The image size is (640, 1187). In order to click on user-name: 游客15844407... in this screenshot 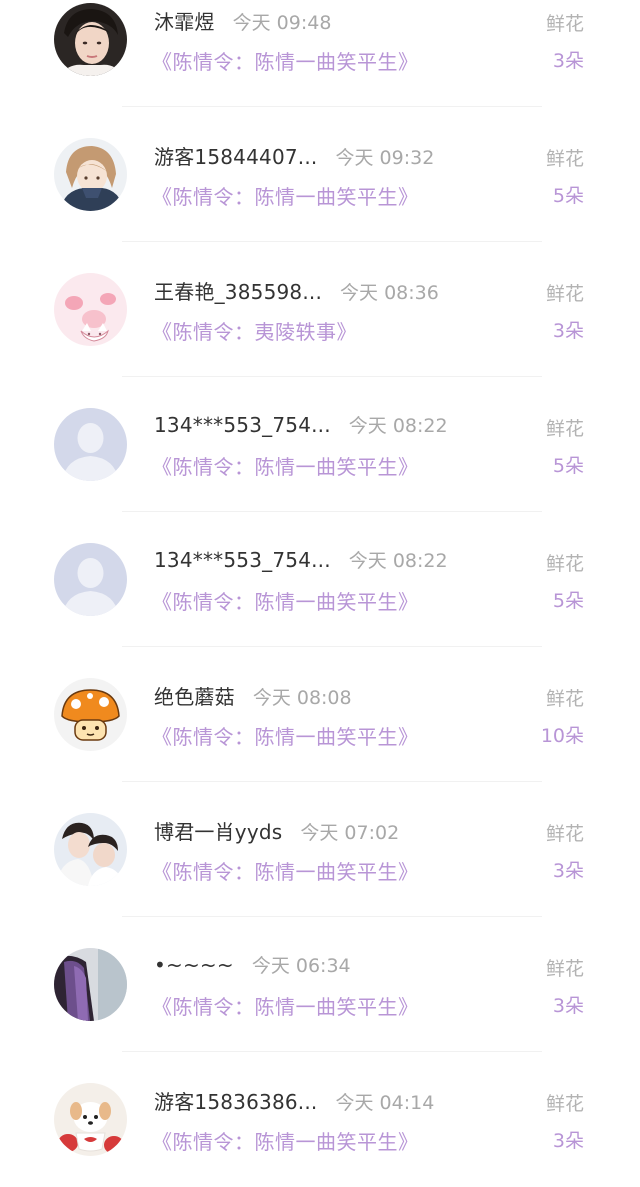, I will do `click(235, 155)`.